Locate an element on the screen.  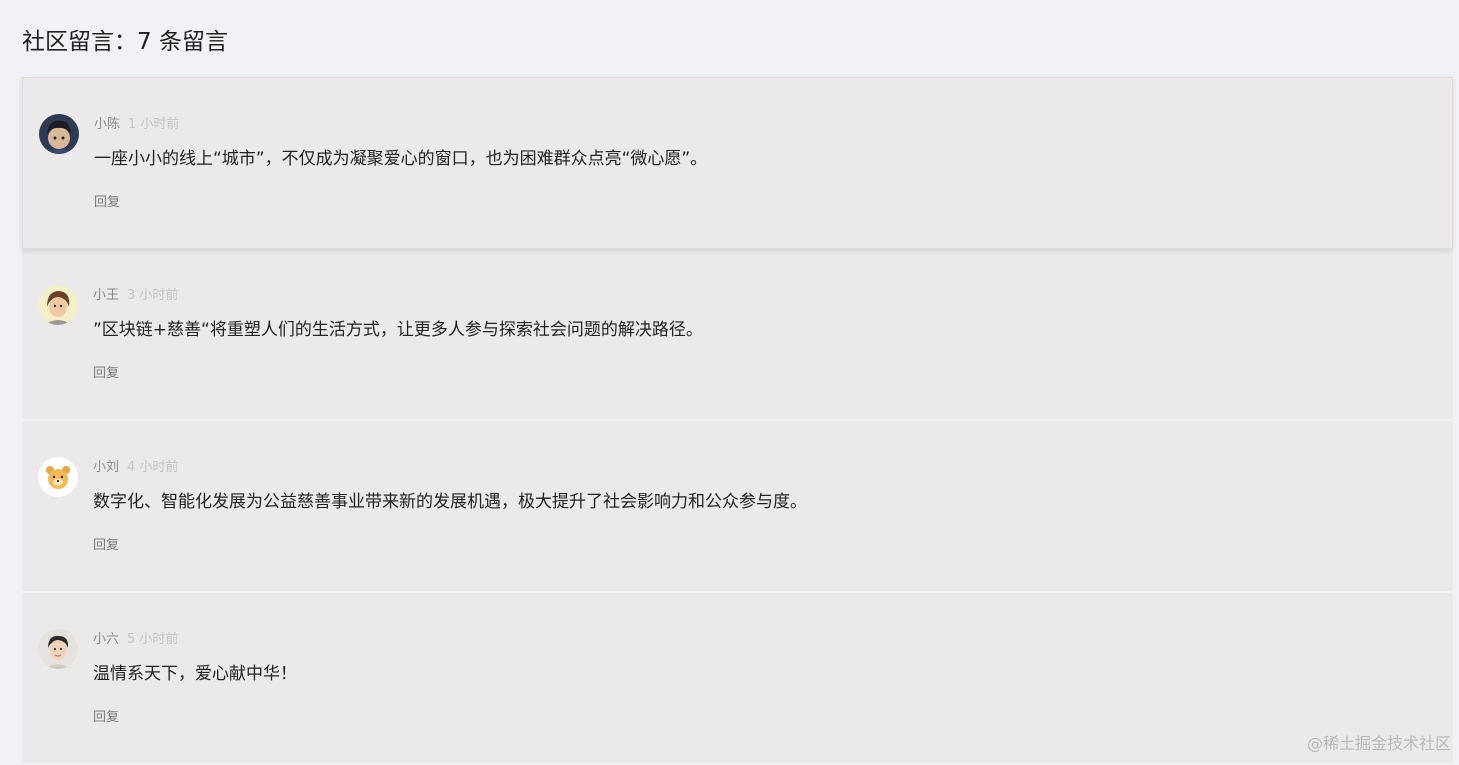
comment-time: 3 小时前 is located at coordinates (152, 295).